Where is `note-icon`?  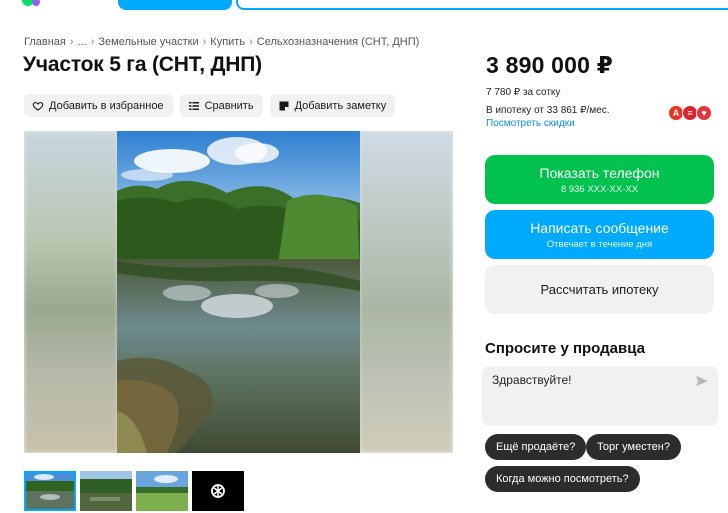 note-icon is located at coordinates (284, 105).